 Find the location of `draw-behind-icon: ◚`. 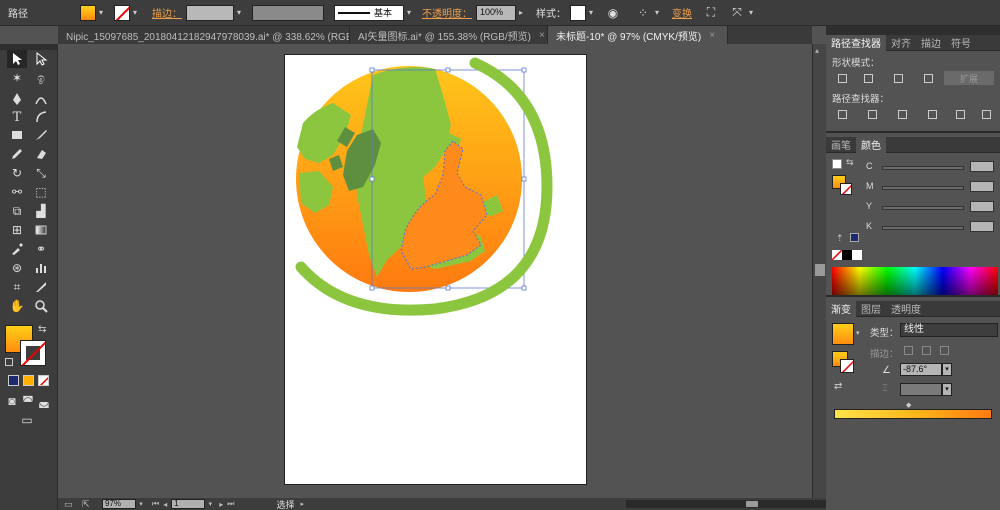

draw-behind-icon: ◚ is located at coordinates (28, 401).